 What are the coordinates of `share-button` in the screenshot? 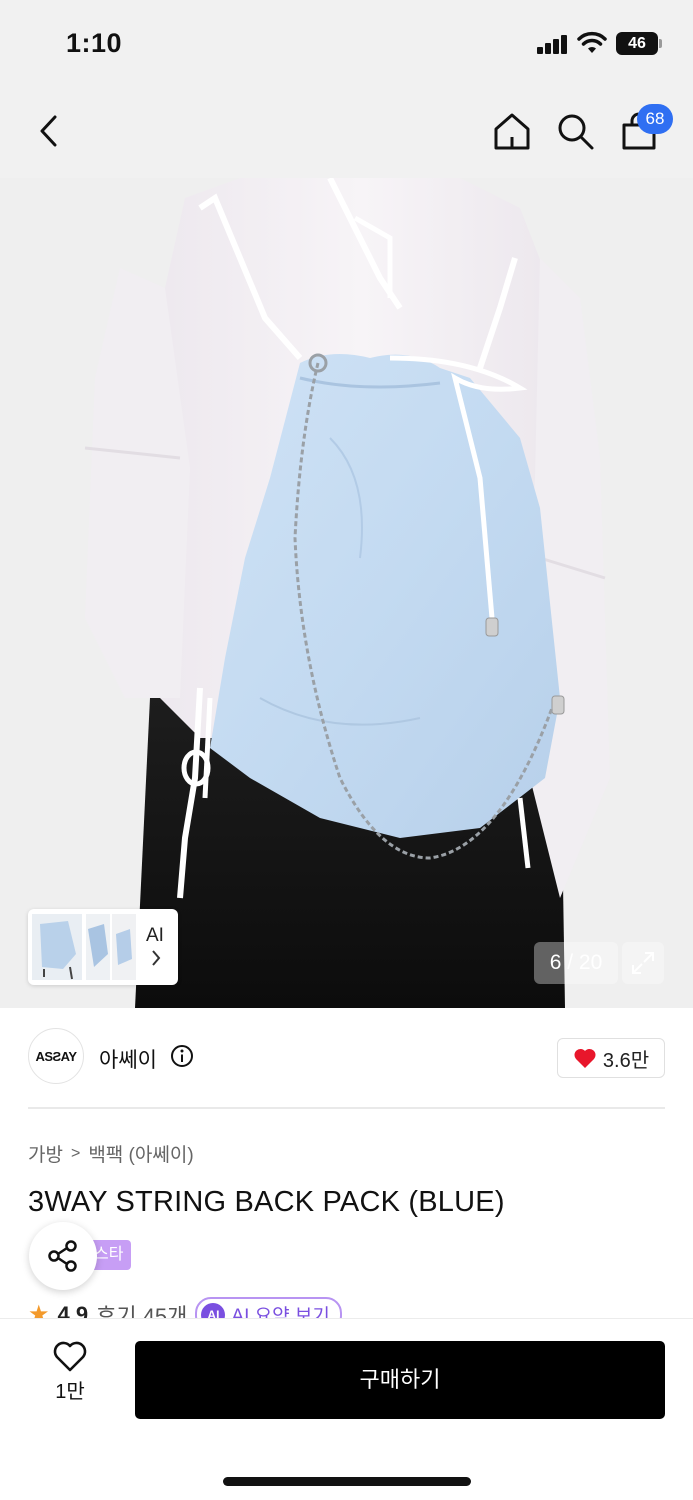 It's located at (63, 1256).